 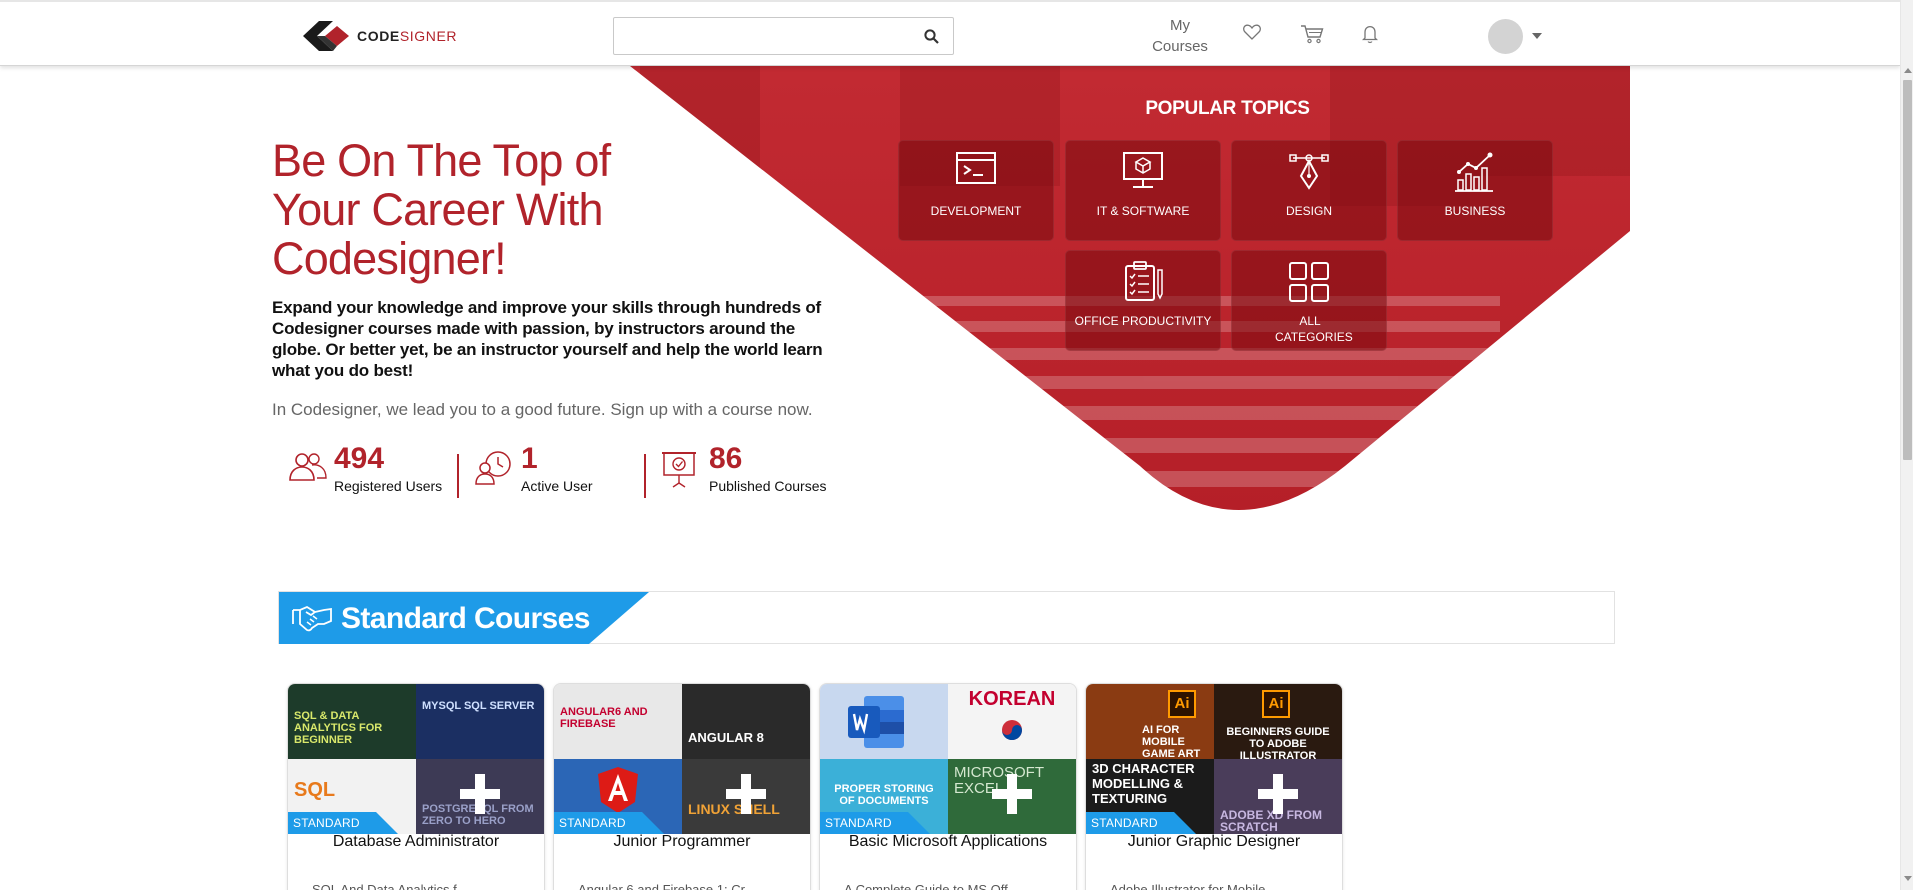 I want to click on topic-label: DEVELOPMENT, so click(x=976, y=211).